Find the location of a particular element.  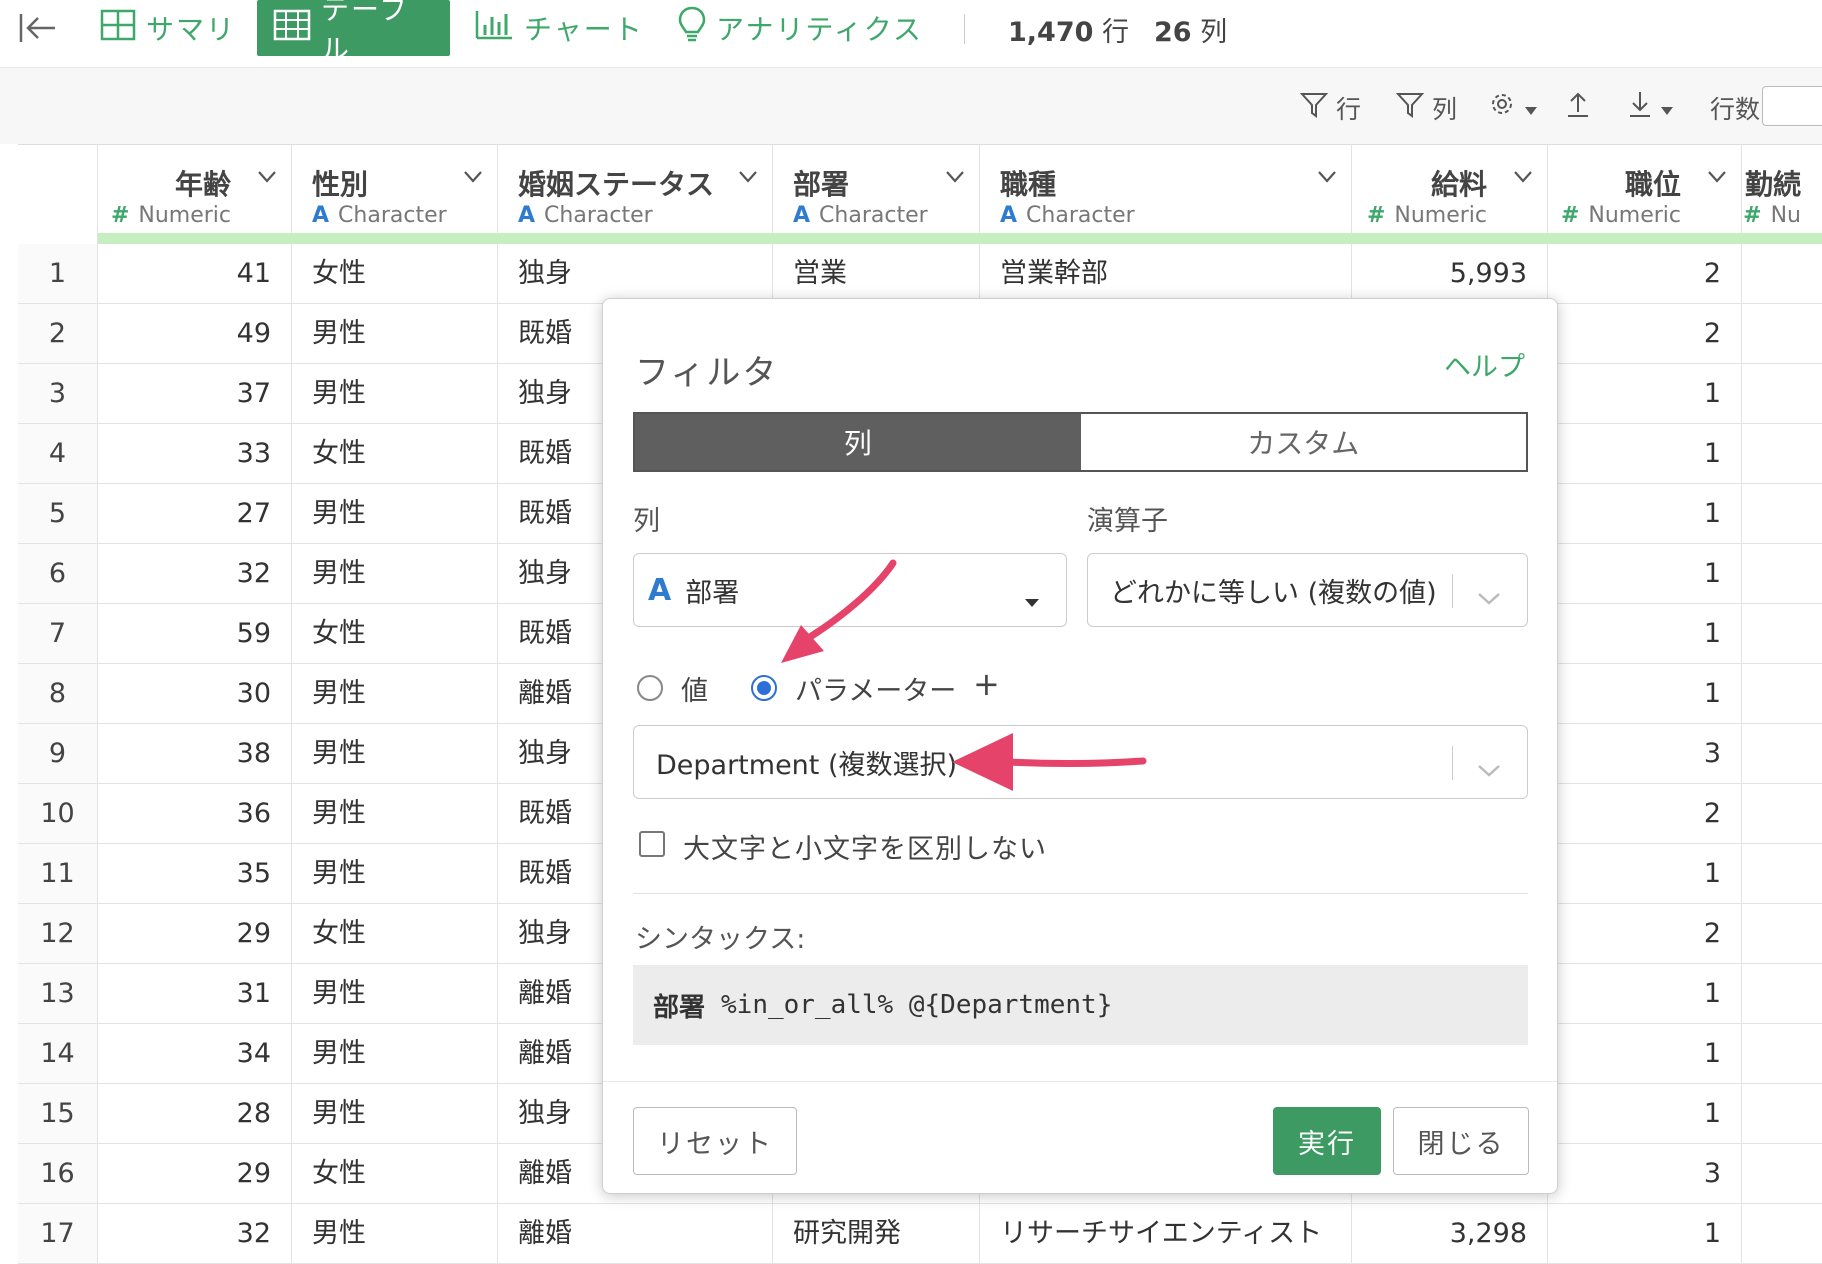

add-parameter-button: + is located at coordinates (986, 684).